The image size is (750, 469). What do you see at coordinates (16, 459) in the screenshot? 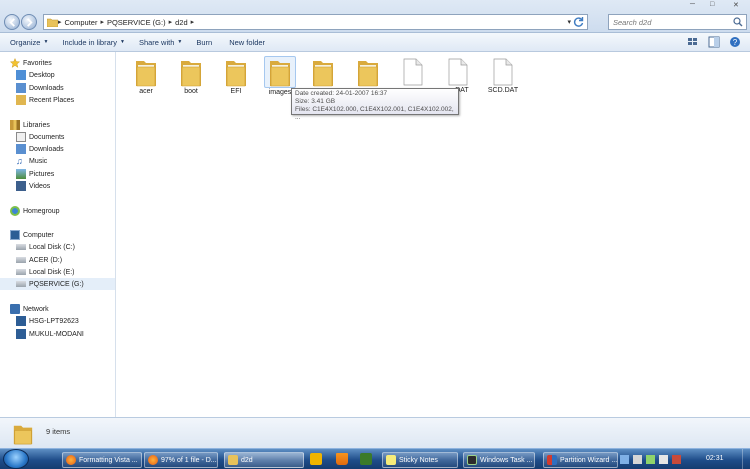
I see `start-button` at bounding box center [16, 459].